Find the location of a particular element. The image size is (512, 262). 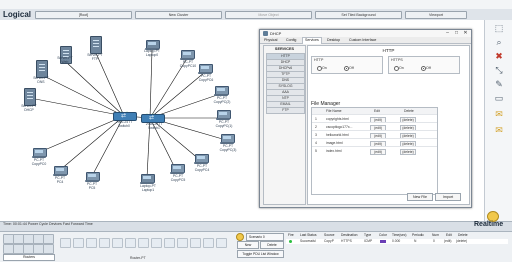

pc-copypc2-label: PC-PT CopyPC(2) is located at coordinates (222, 100).